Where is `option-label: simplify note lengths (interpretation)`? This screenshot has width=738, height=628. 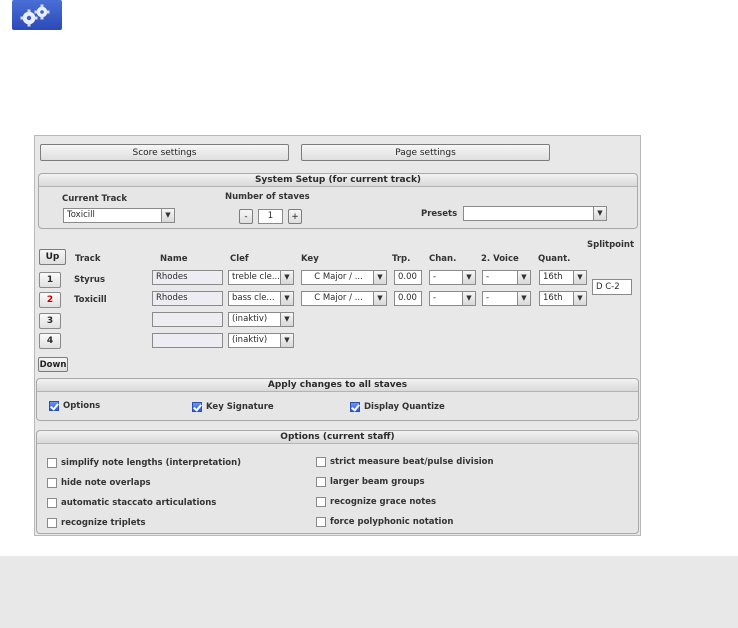 option-label: simplify note lengths (interpretation) is located at coordinates (151, 463).